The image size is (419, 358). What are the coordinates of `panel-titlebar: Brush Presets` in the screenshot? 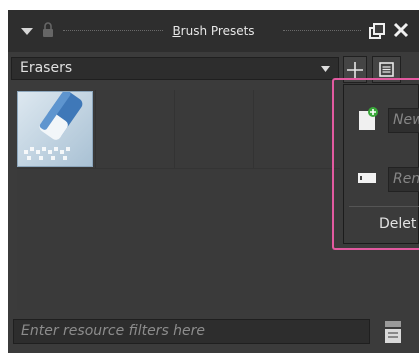 It's located at (213, 31).